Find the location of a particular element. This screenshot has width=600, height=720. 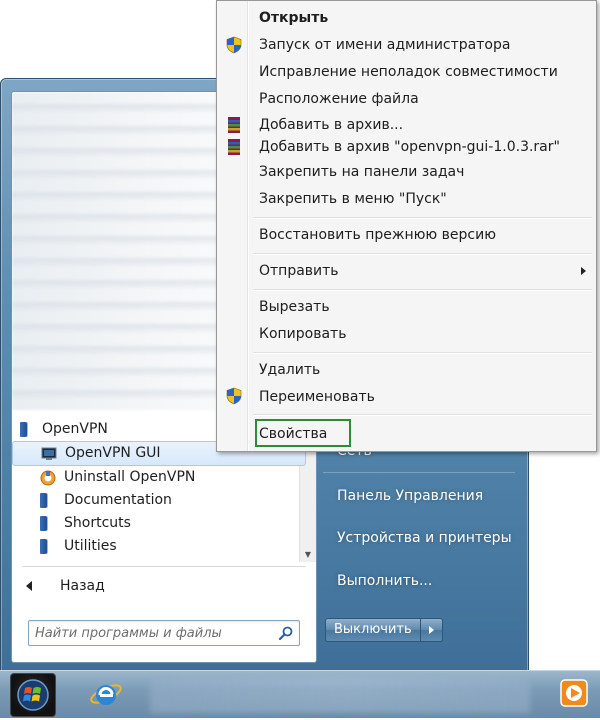

taskbar is located at coordinates (300, 694).